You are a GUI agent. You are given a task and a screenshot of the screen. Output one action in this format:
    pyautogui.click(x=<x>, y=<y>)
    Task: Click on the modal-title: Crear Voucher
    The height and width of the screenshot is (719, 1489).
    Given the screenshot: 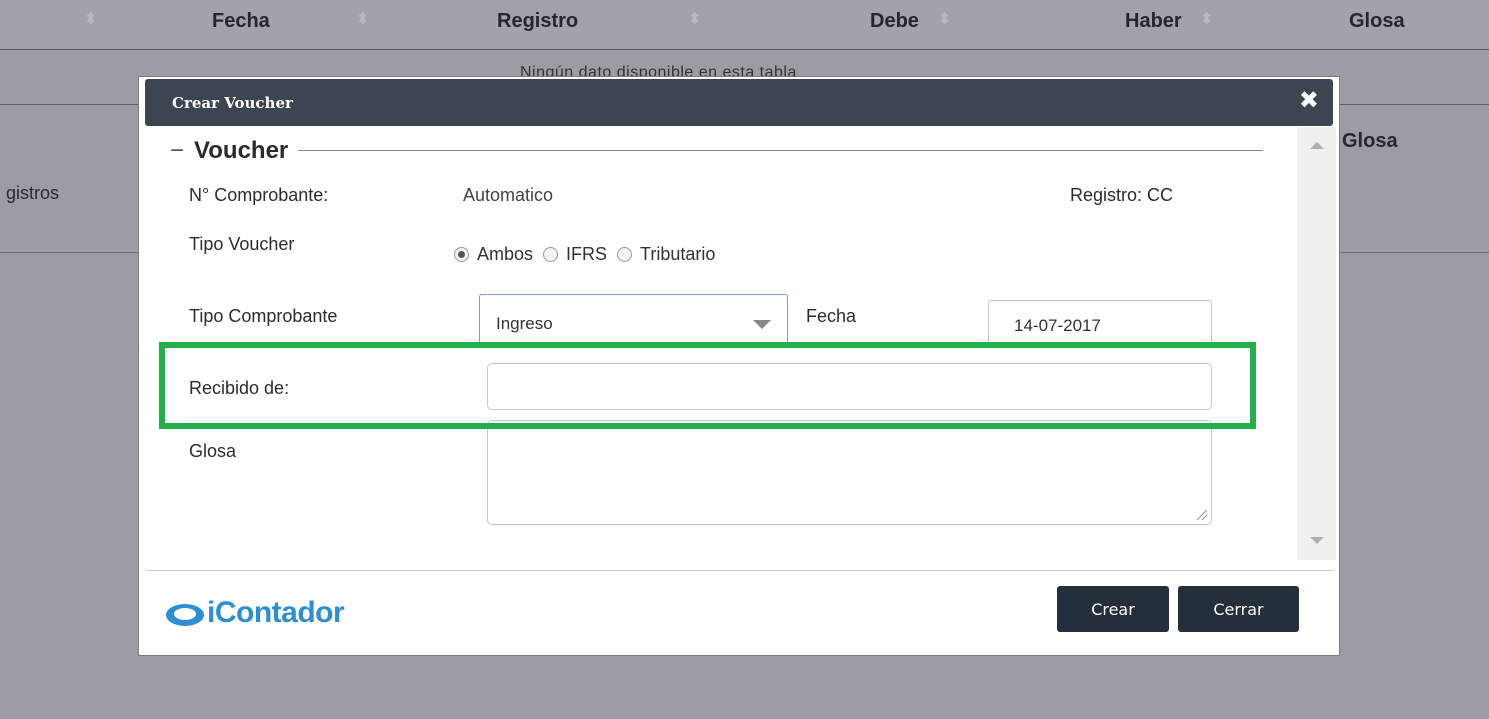 What is the action you would take?
    pyautogui.click(x=232, y=103)
    